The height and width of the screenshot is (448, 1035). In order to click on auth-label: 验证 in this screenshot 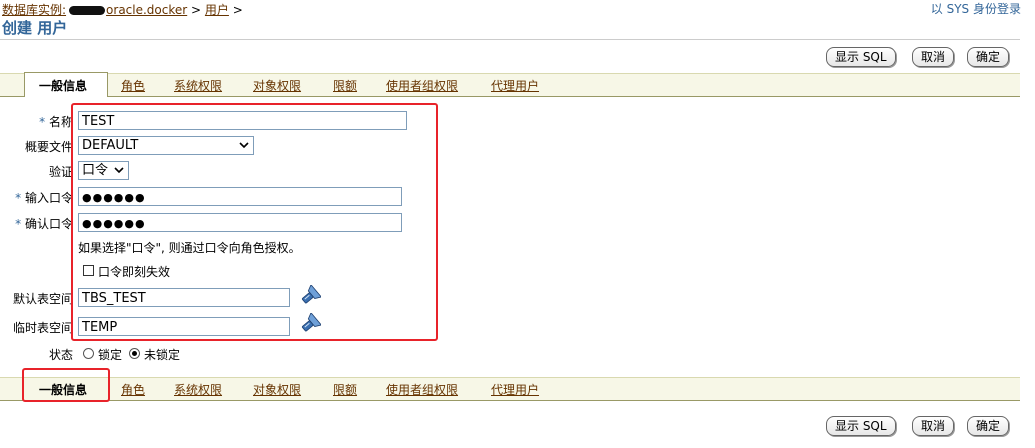, I will do `click(60, 172)`.